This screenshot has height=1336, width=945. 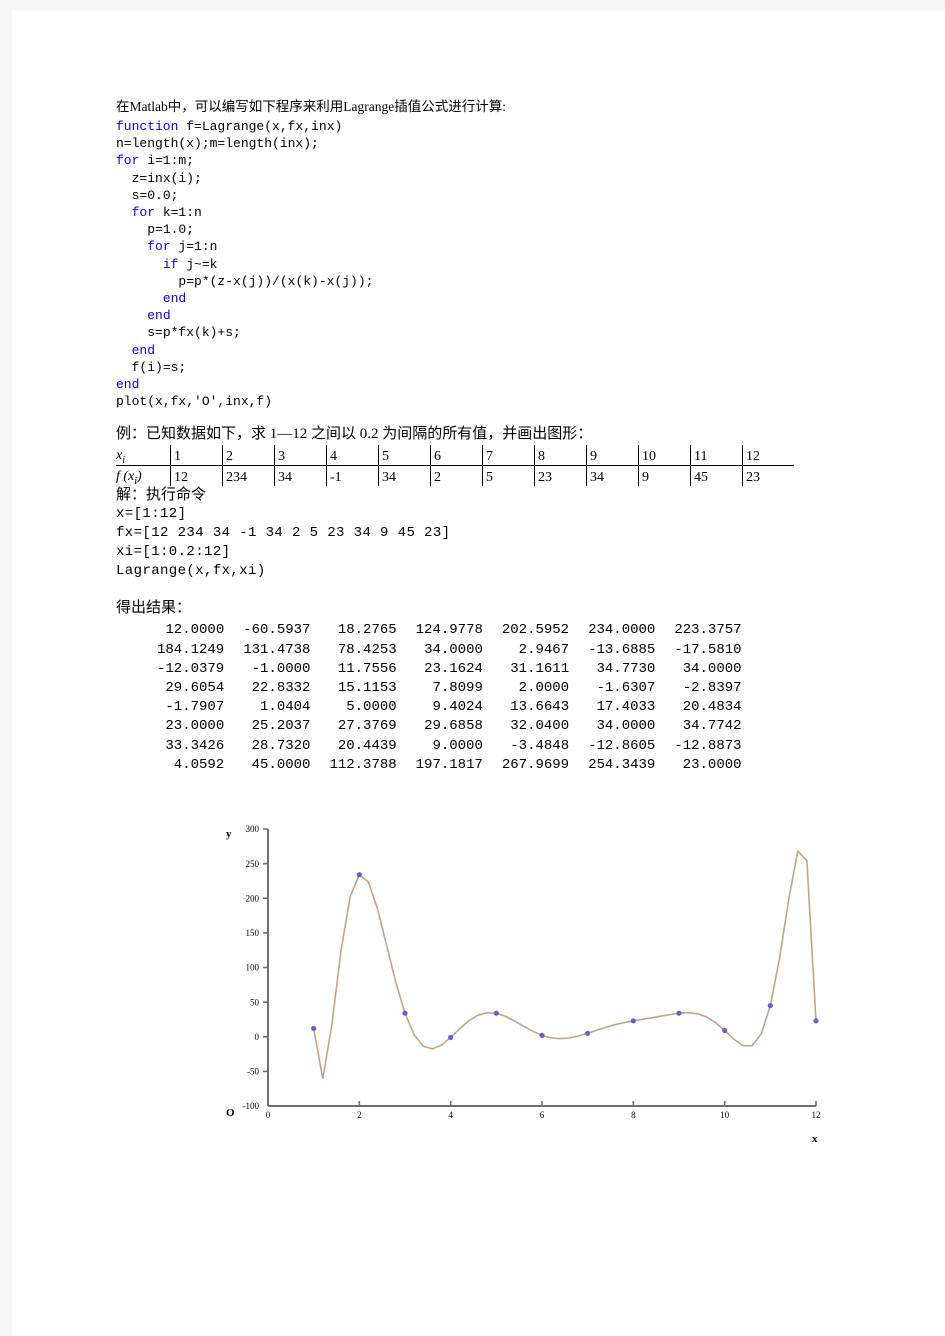 I want to click on y-tick-label: 150, so click(x=253, y=933).